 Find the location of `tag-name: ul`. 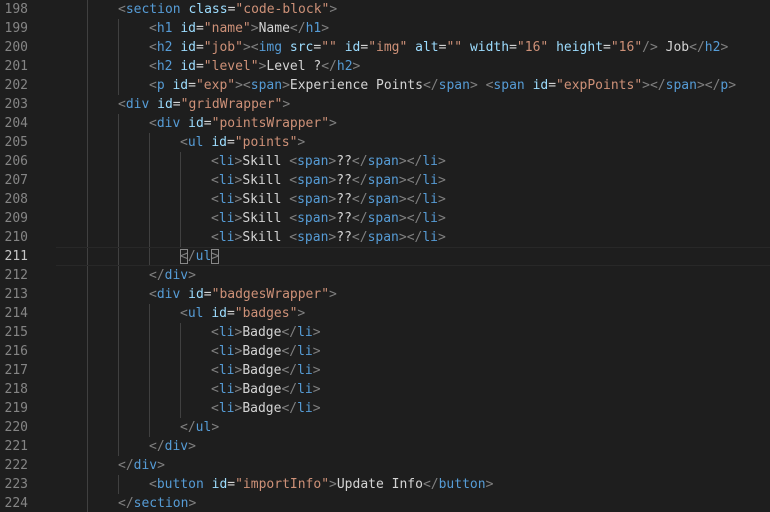

tag-name: ul is located at coordinates (195, 142).